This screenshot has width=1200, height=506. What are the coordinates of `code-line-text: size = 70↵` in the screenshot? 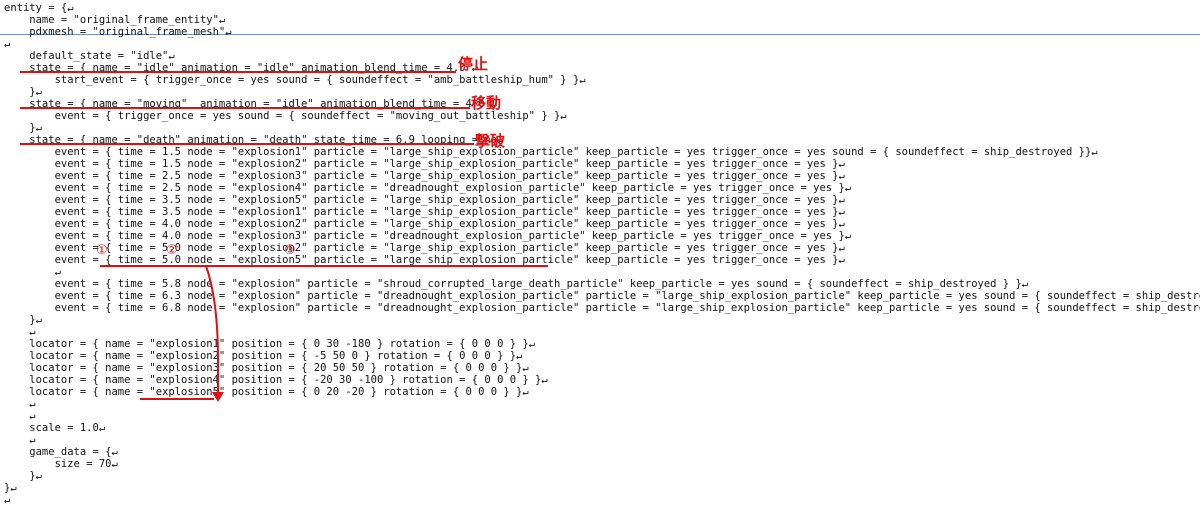 It's located at (61, 464).